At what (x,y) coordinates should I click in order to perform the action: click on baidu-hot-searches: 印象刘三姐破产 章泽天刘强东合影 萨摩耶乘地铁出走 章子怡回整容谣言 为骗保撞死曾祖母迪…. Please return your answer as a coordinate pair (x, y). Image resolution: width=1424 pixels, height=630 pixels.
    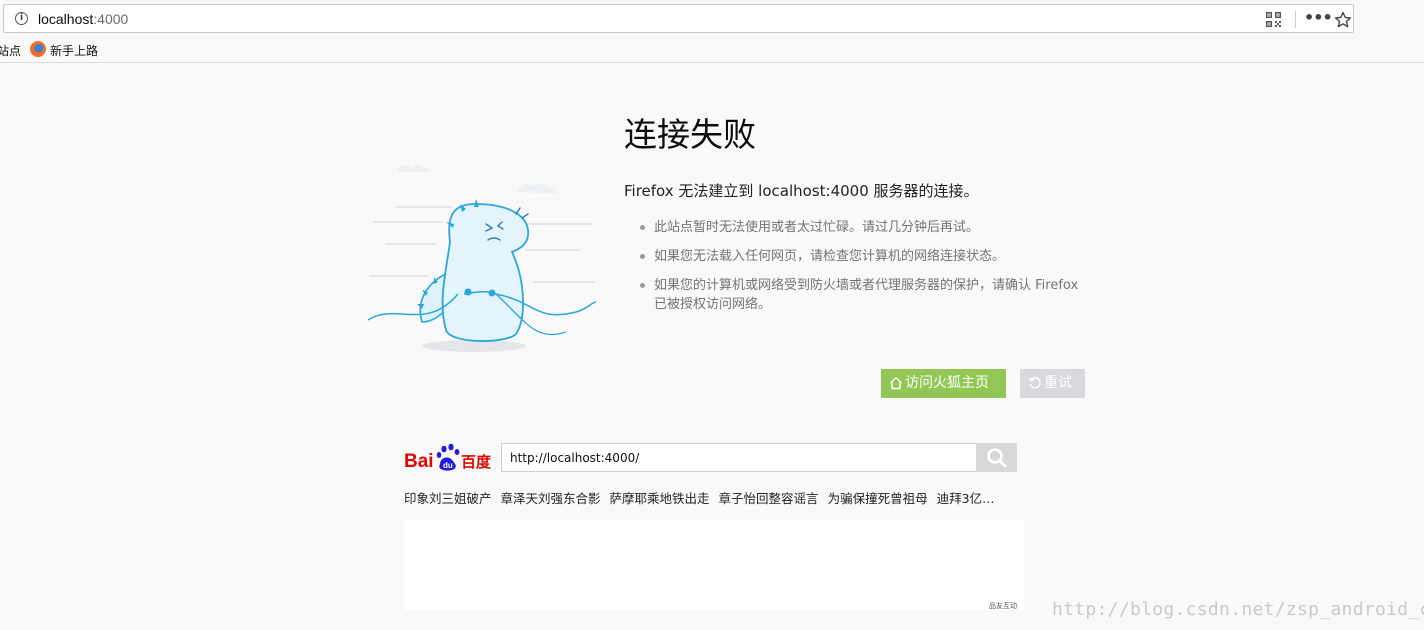
    Looking at the image, I should click on (724, 497).